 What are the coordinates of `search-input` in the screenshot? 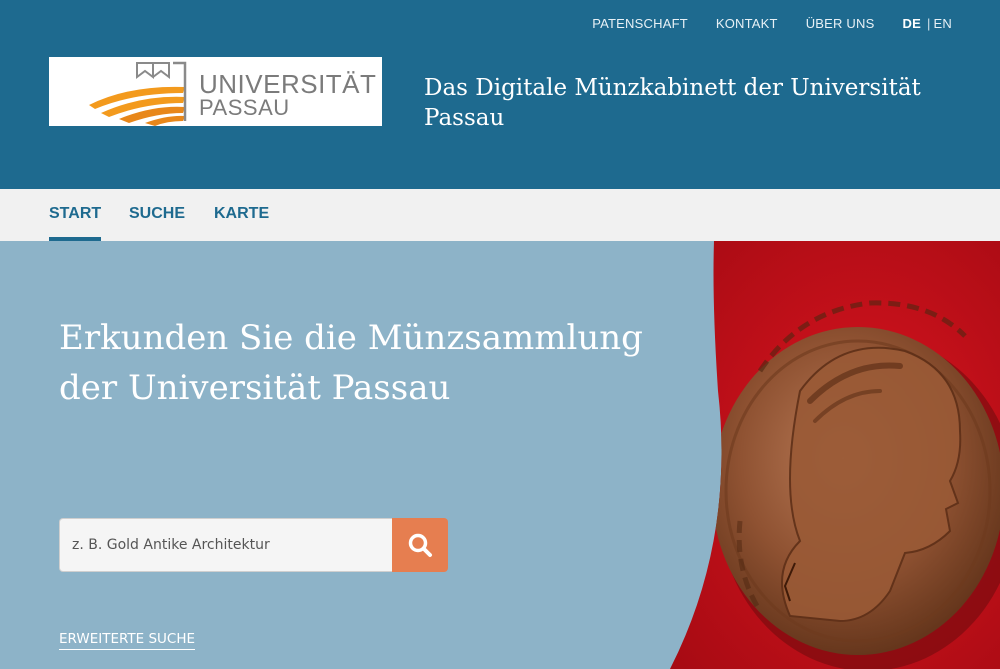 It's located at (225, 545).